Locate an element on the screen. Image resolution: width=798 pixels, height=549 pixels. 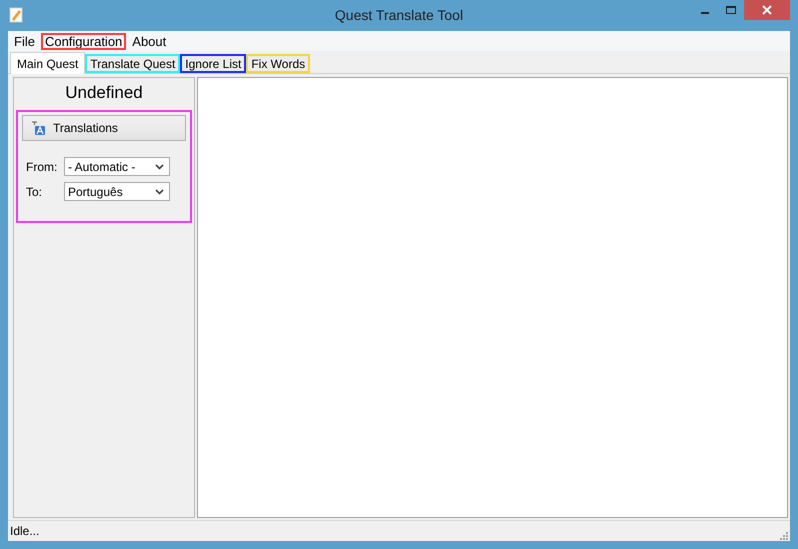
window-title: Quest Translate Tool is located at coordinates (399, 15).